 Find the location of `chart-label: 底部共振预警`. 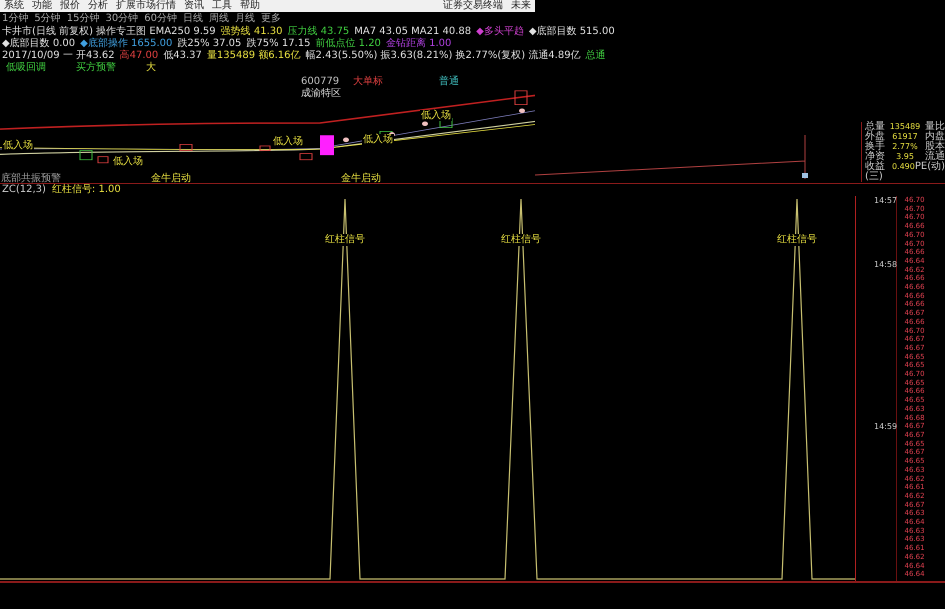

chart-label: 底部共振预警 is located at coordinates (31, 178).